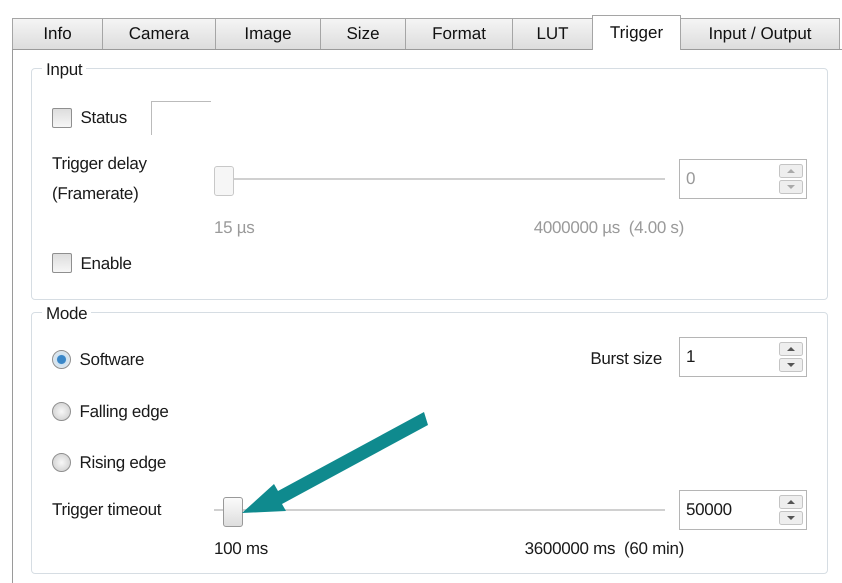  What do you see at coordinates (268, 33) in the screenshot?
I see `tab: Image` at bounding box center [268, 33].